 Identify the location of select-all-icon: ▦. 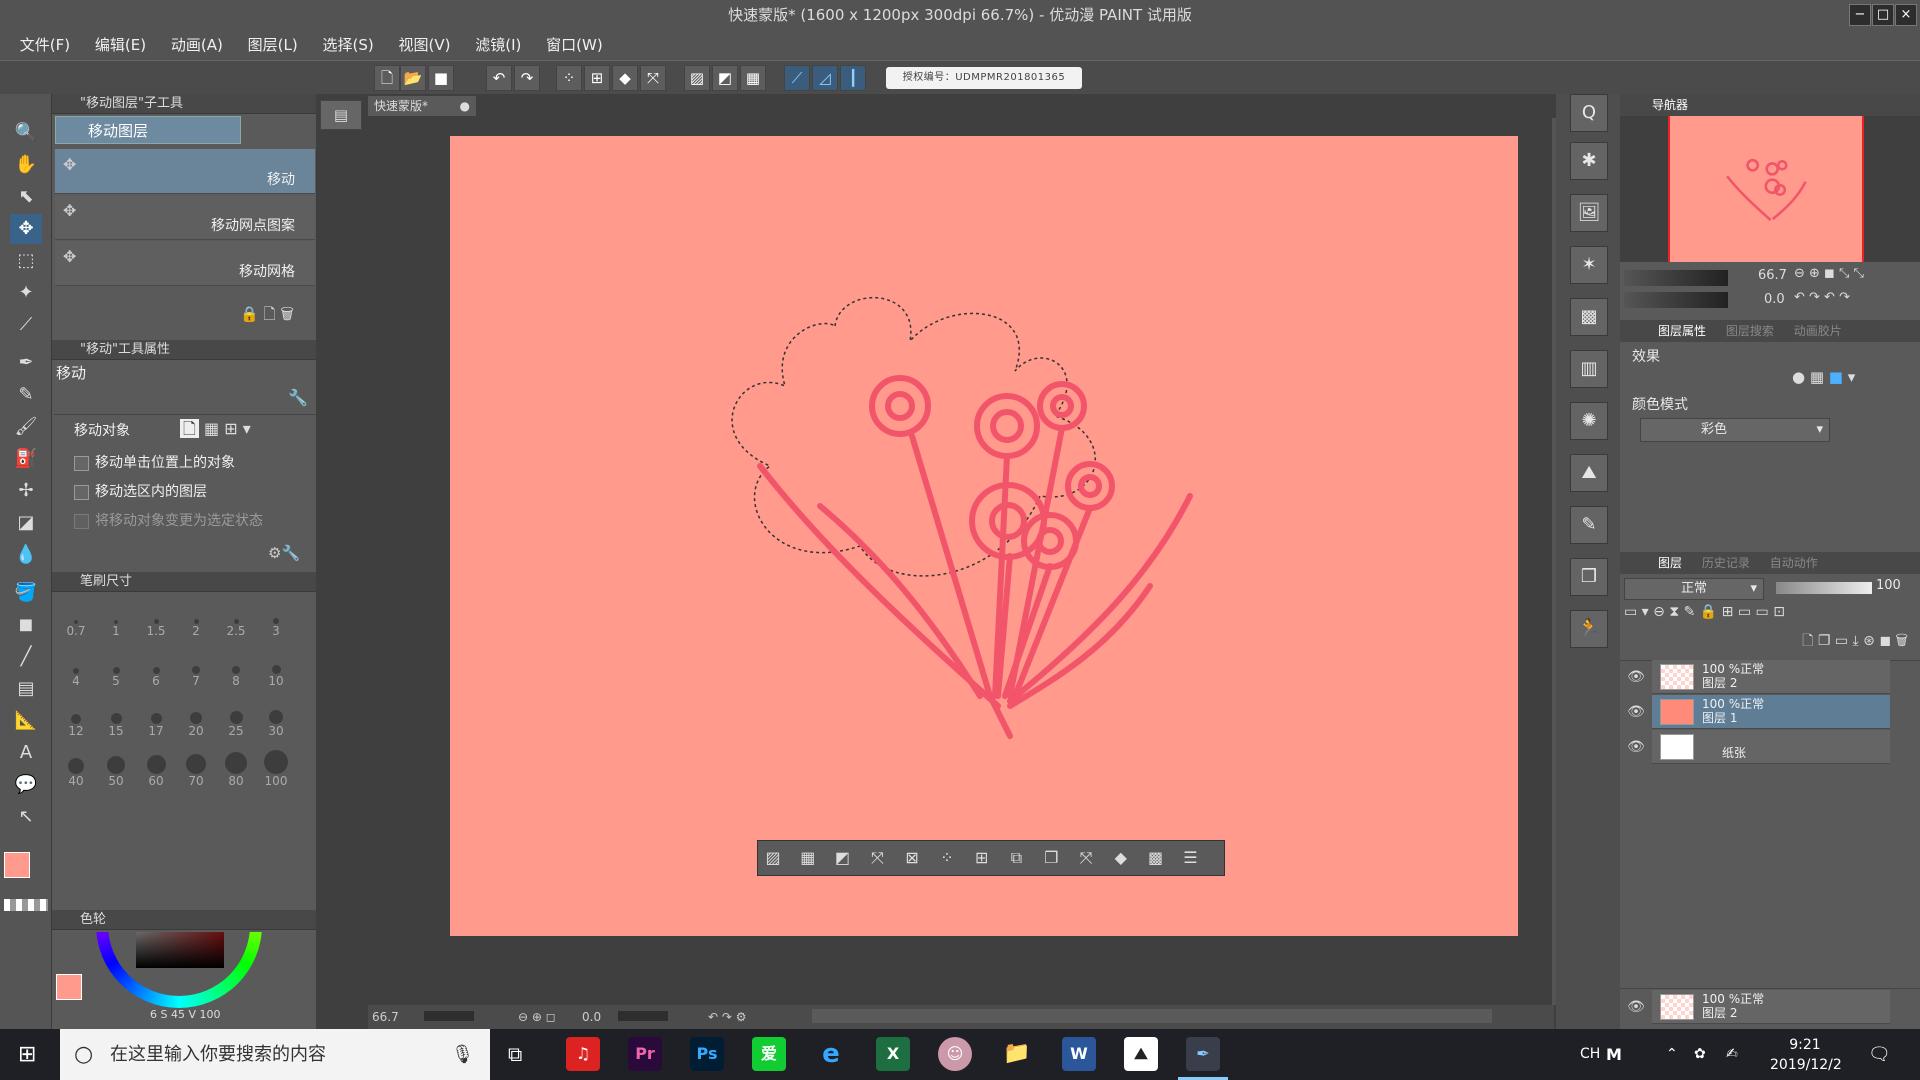
(753, 78).